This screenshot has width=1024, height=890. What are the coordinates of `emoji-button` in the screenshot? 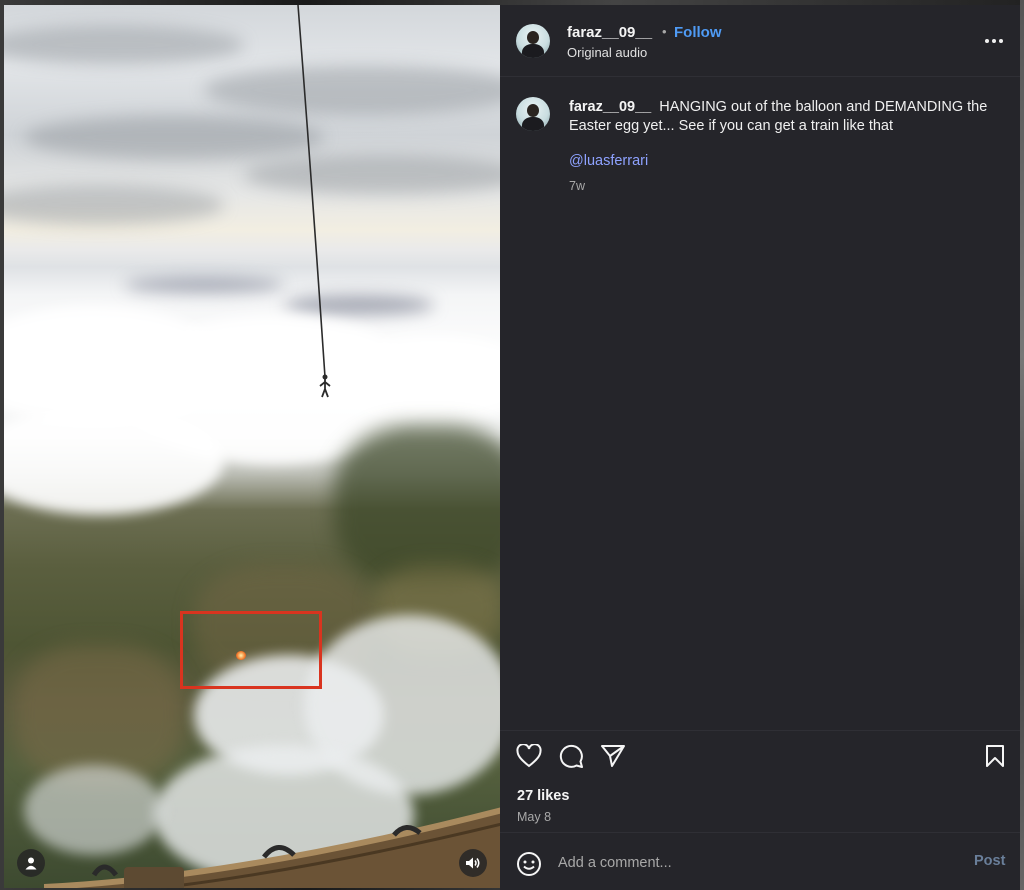 It's located at (529, 864).